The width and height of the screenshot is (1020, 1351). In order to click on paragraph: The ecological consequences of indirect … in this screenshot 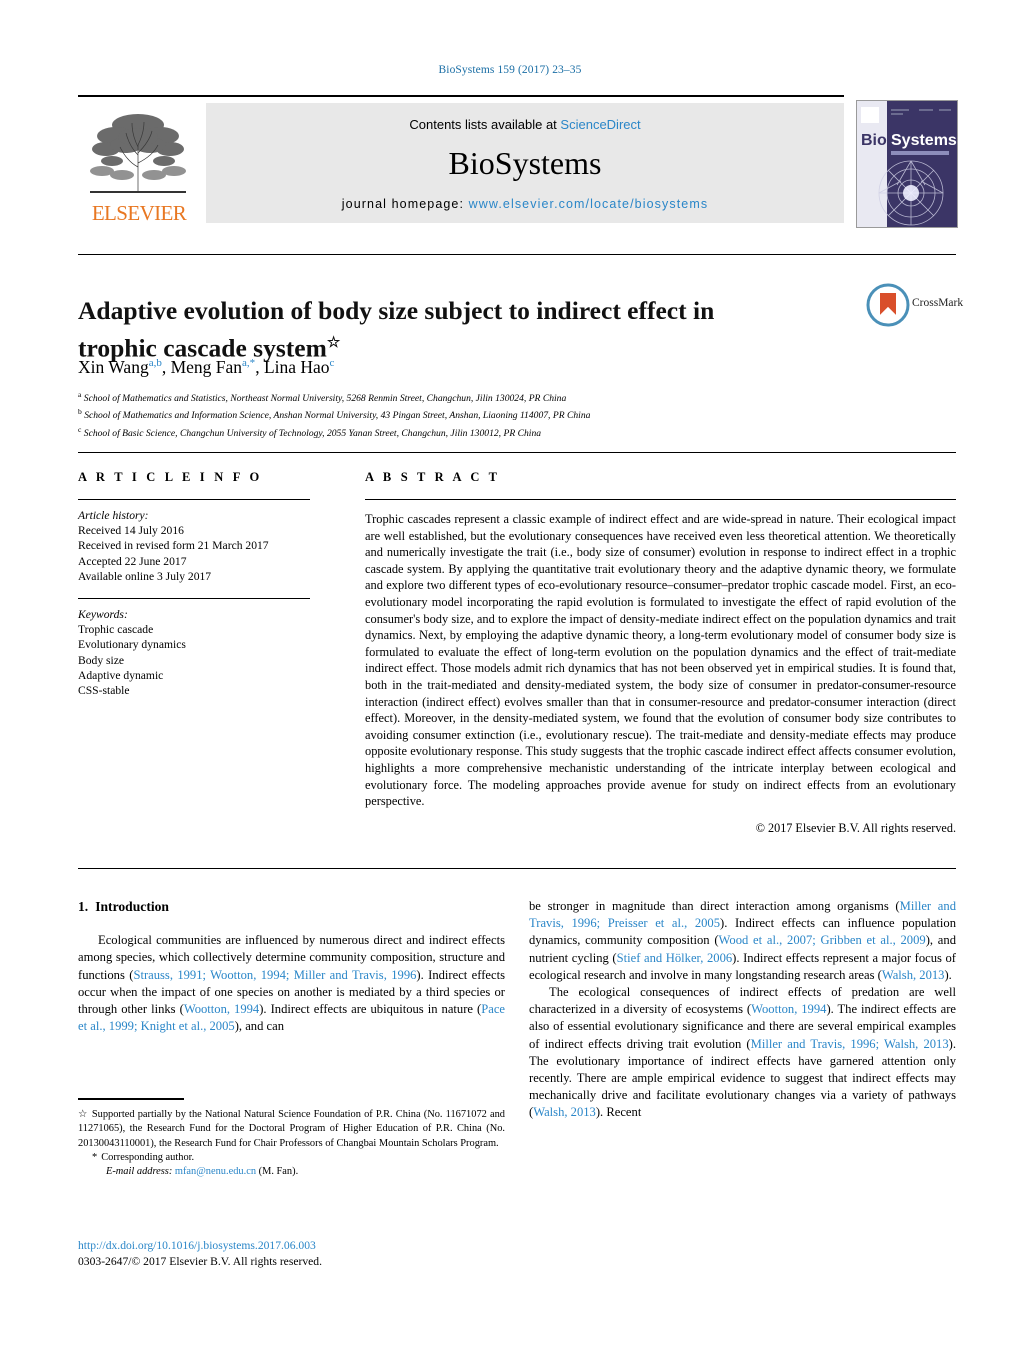, I will do `click(742, 1053)`.